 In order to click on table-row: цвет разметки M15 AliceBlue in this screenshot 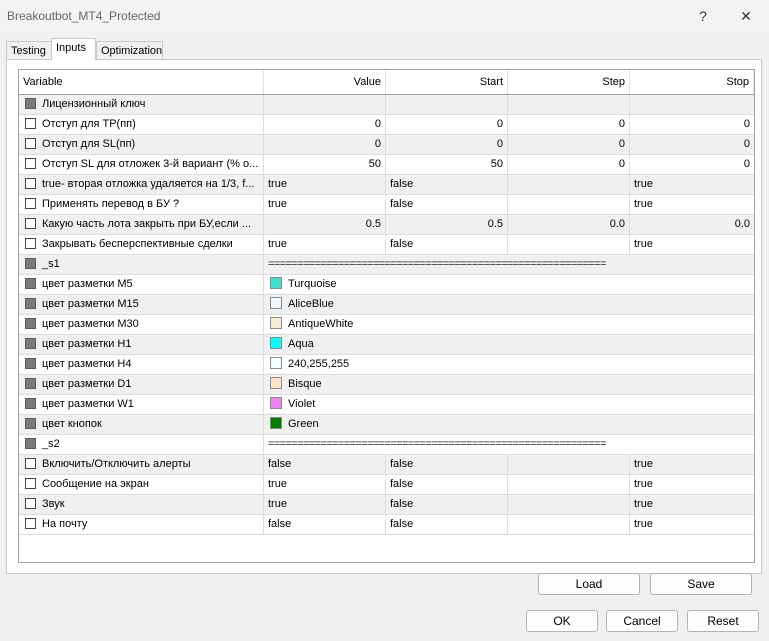, I will do `click(386, 305)`.